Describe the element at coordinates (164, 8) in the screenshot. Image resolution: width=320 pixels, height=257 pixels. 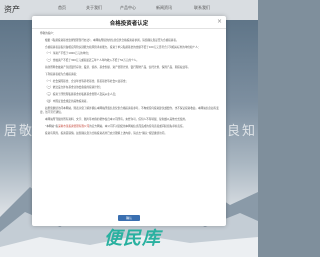
I see `nav-item-news: 新闻资讯` at that location.